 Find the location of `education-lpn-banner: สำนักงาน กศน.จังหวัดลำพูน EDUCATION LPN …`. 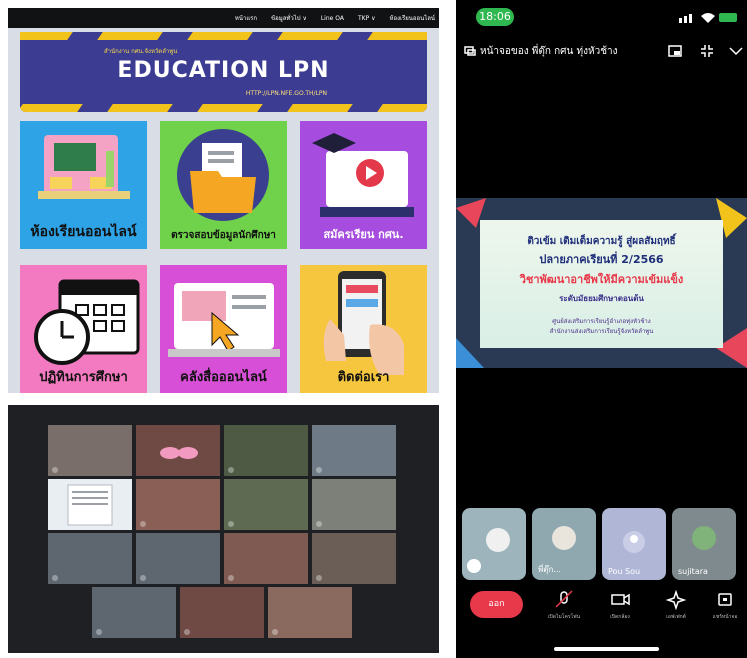

education-lpn-banner: สำนักงาน กศน.จังหวัดลำพูน EDUCATION LPN … is located at coordinates (223, 72).